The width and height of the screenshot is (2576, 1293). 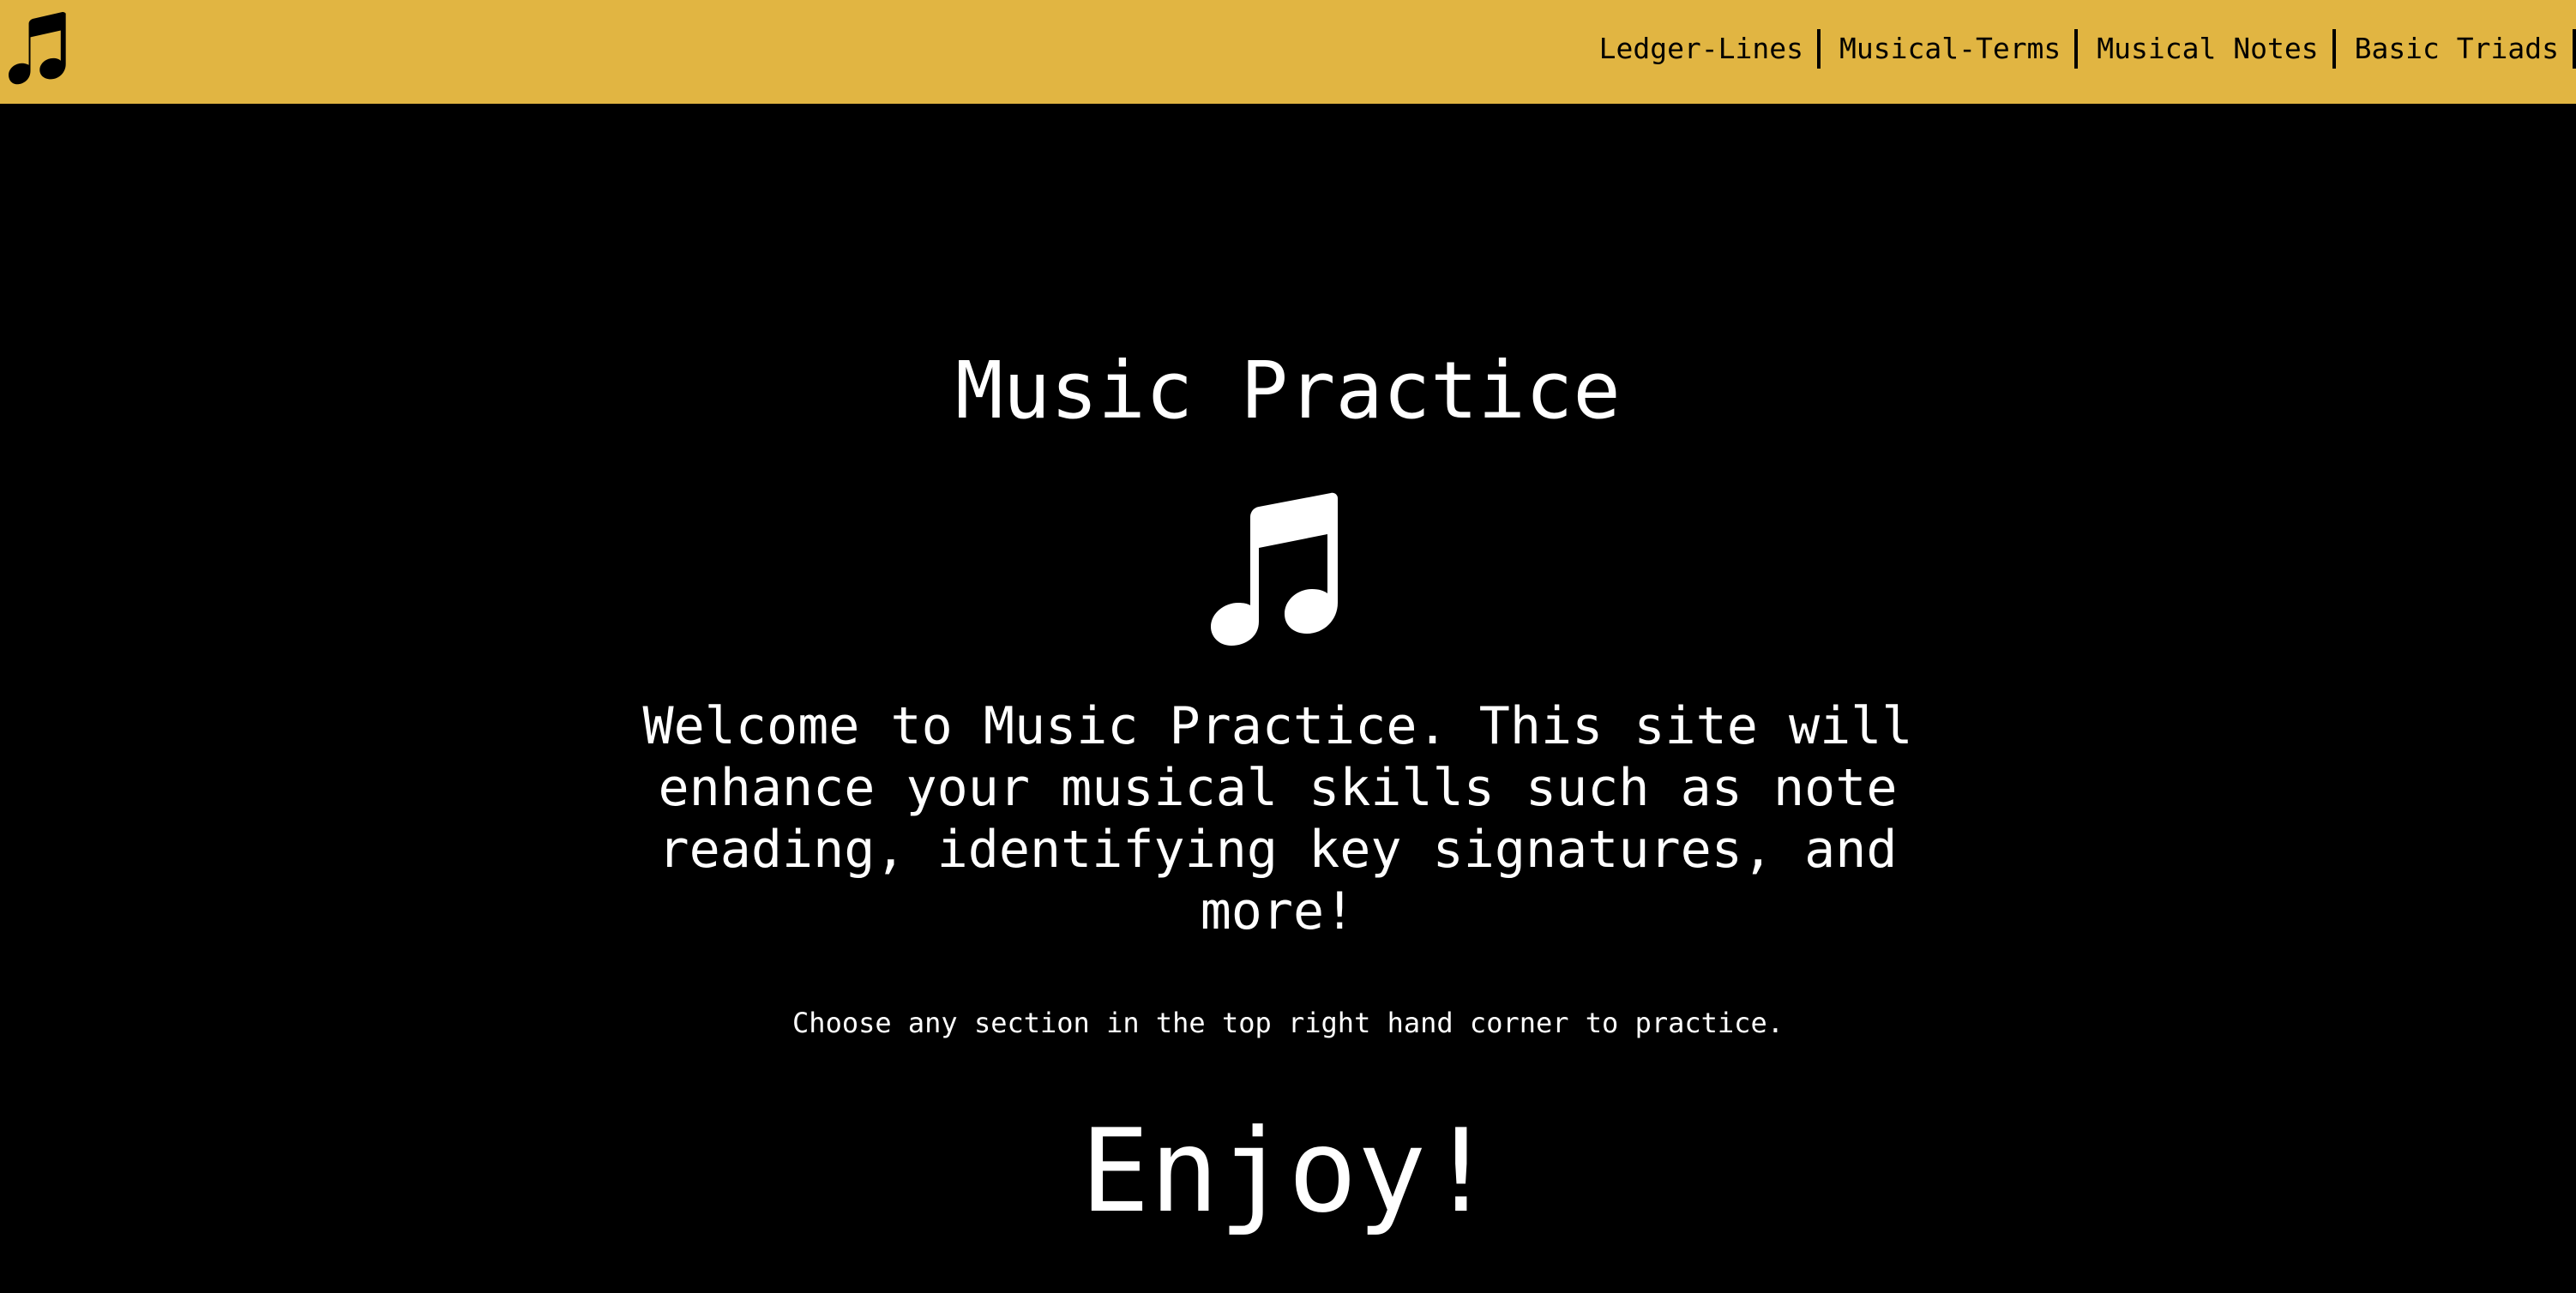 I want to click on nav-link-musical-notes: Musical Notes, so click(x=2207, y=49).